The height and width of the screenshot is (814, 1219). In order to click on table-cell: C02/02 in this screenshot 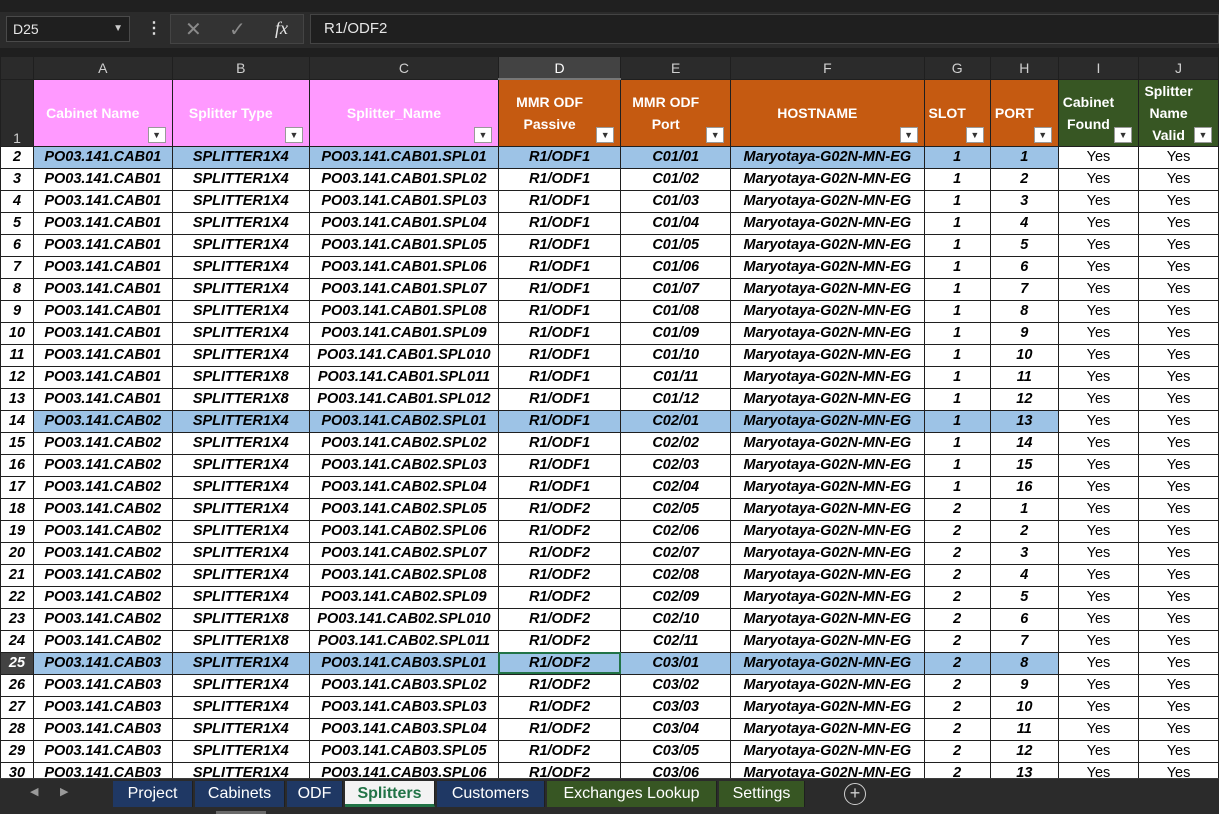, I will do `click(676, 443)`.